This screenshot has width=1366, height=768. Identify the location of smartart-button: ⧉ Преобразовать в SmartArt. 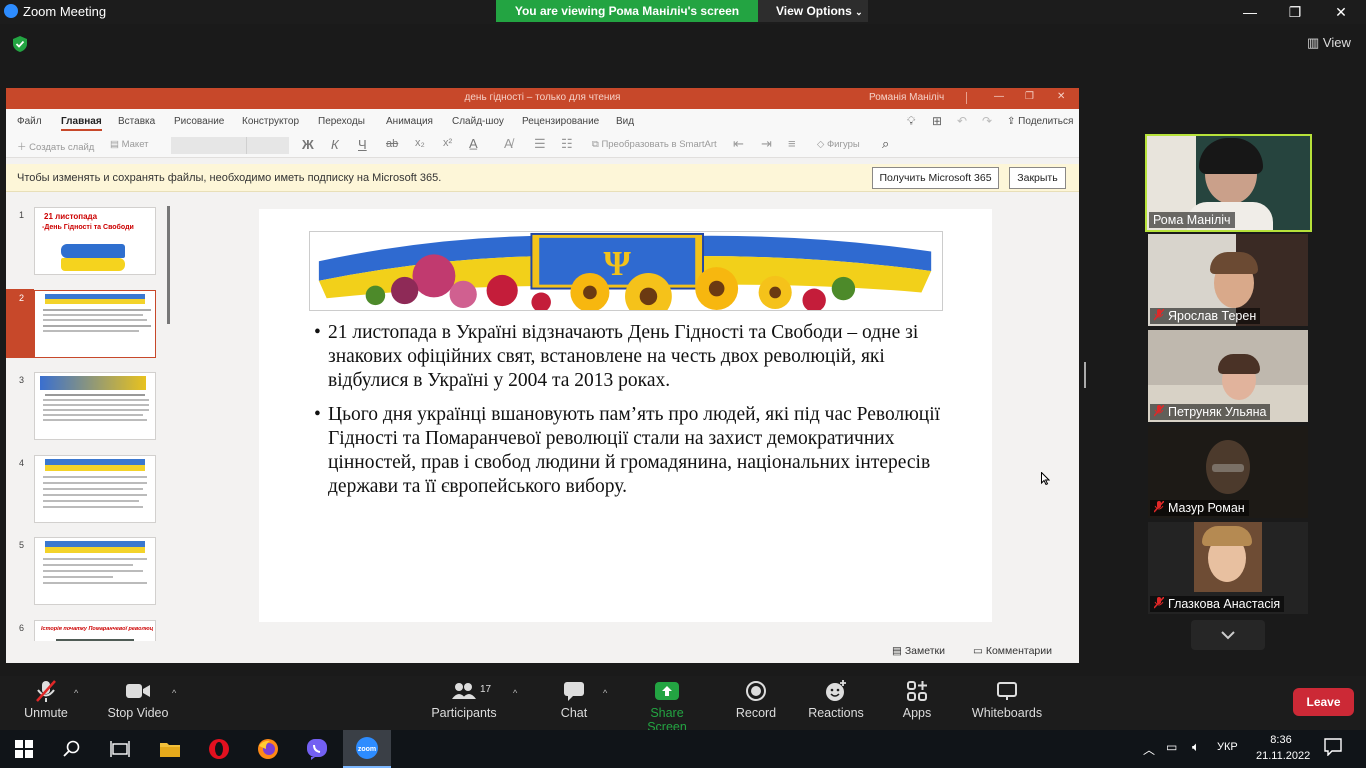
(654, 144).